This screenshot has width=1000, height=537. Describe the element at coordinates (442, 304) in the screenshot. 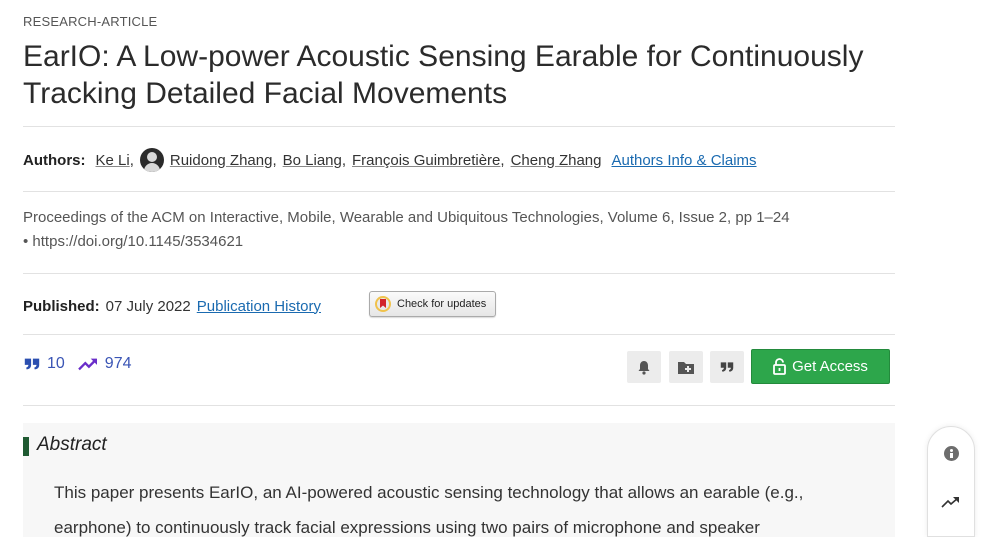

I see `check-updates-label: Check for updates` at that location.